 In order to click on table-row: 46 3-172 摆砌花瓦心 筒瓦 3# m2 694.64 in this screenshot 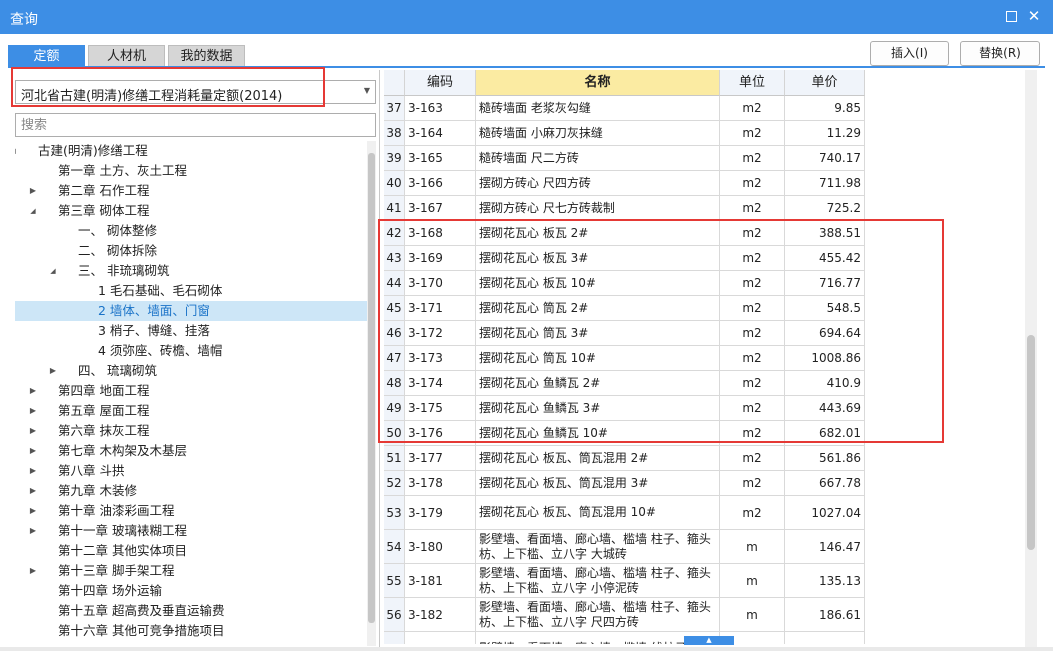, I will do `click(624, 333)`.